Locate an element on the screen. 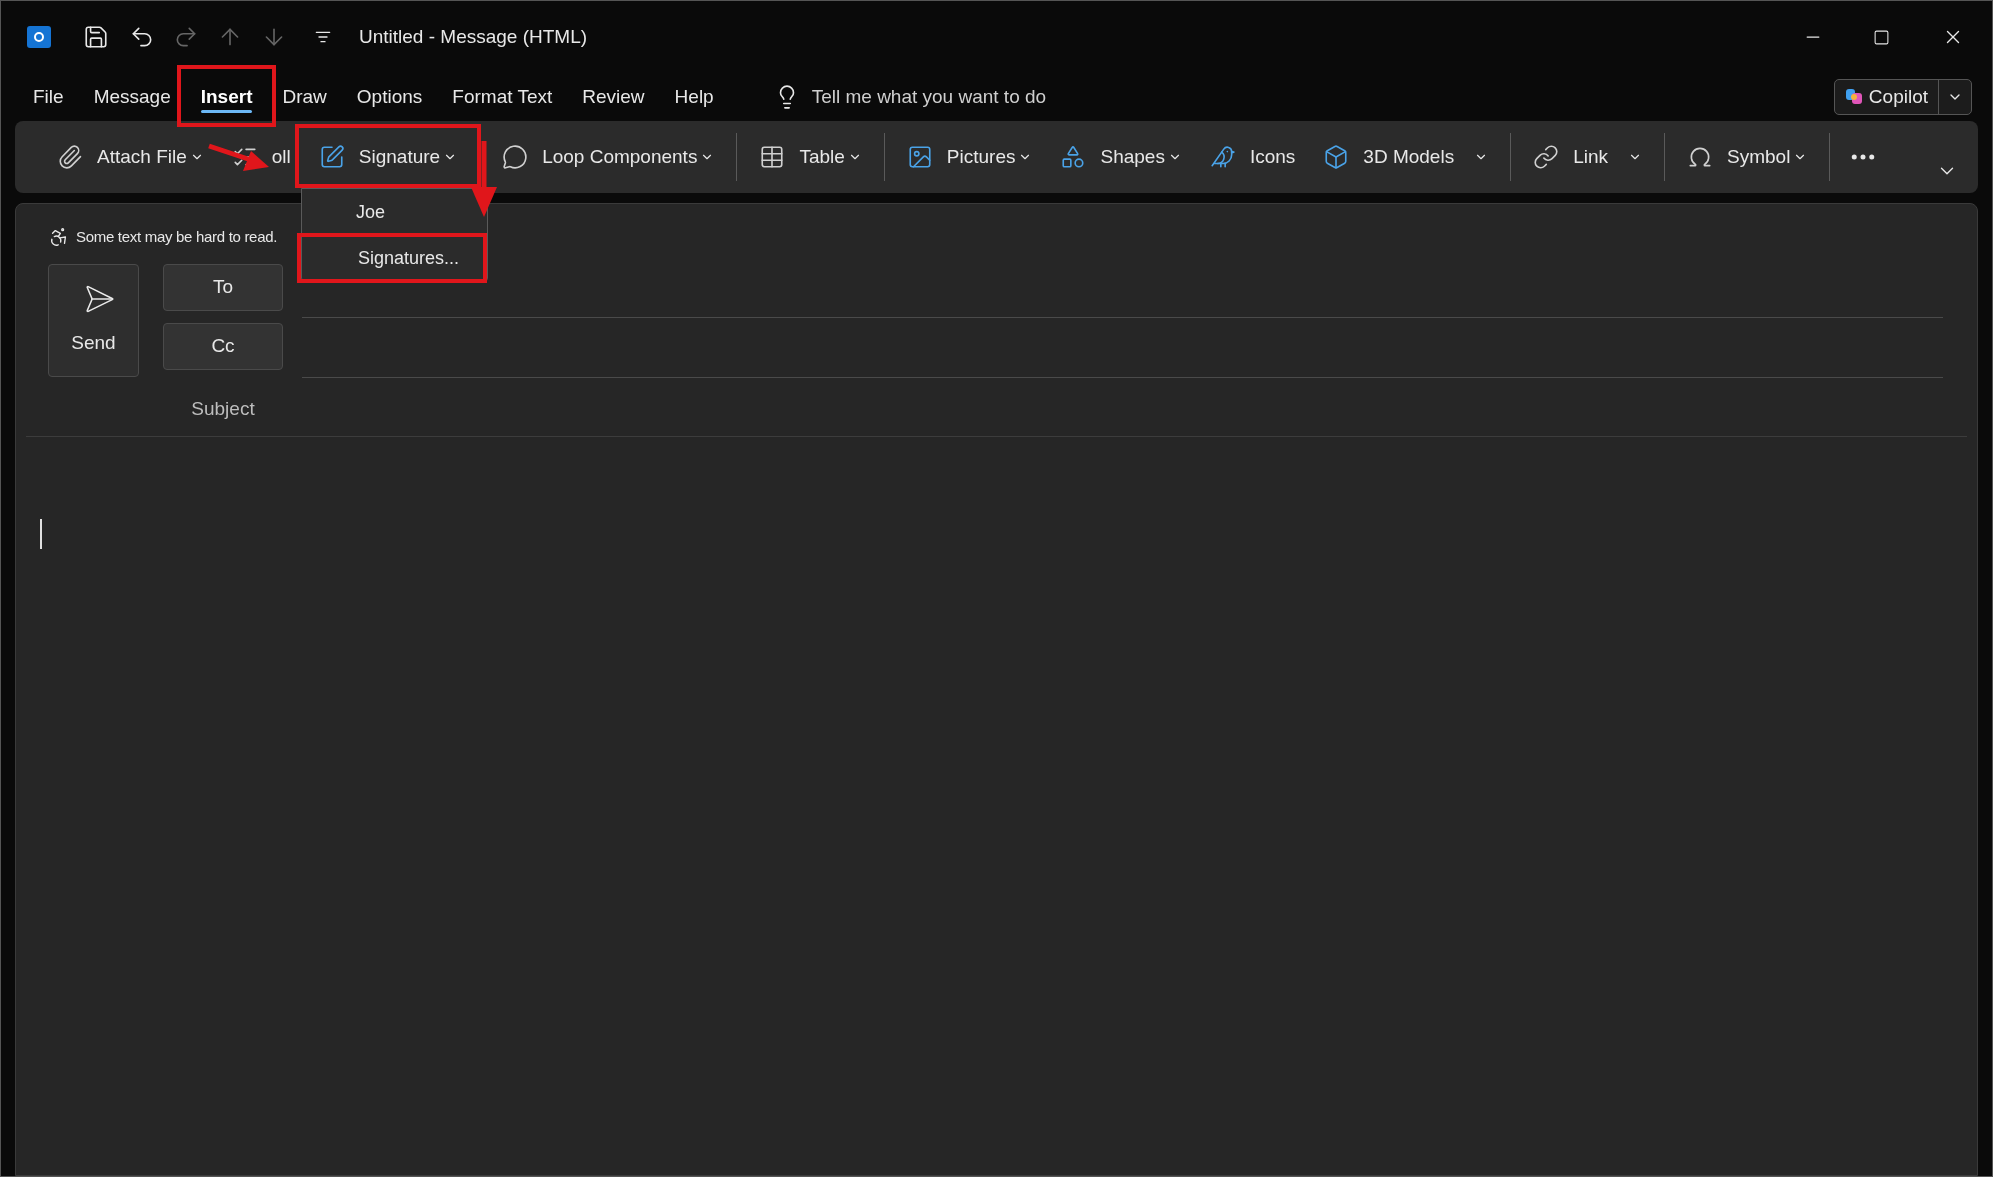  ribbon-button: Link is located at coordinates (1588, 157).